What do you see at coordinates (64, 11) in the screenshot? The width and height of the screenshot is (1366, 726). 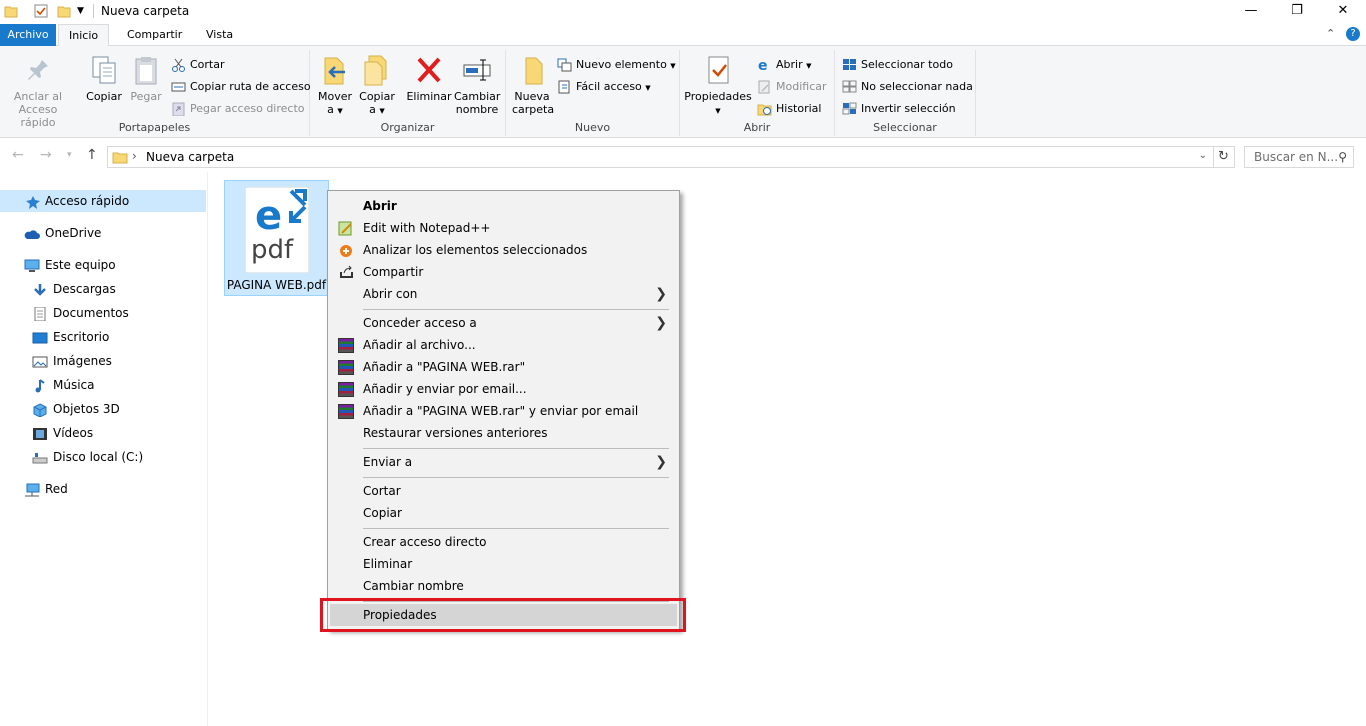 I see `new-folder-quick-icon` at bounding box center [64, 11].